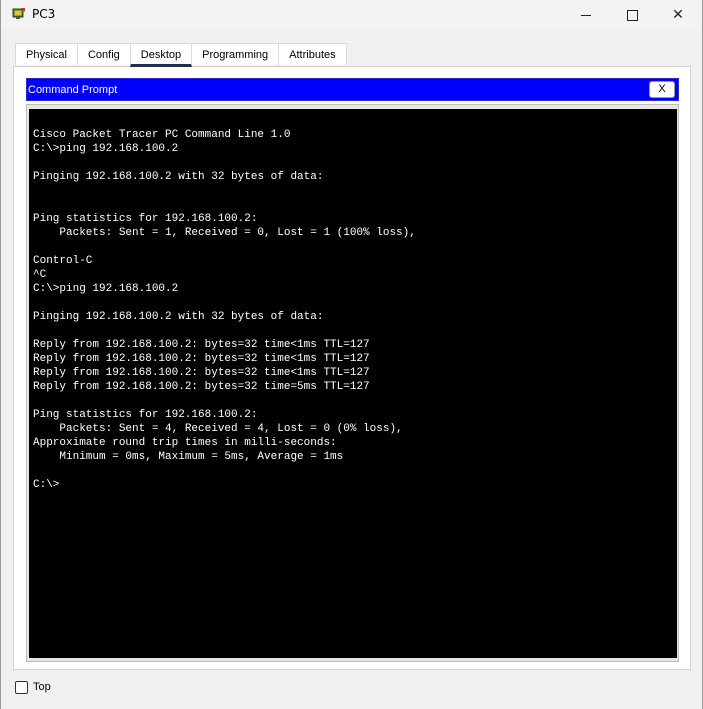 The height and width of the screenshot is (709, 703). What do you see at coordinates (46, 54) in the screenshot?
I see `tab-physical: Physical` at bounding box center [46, 54].